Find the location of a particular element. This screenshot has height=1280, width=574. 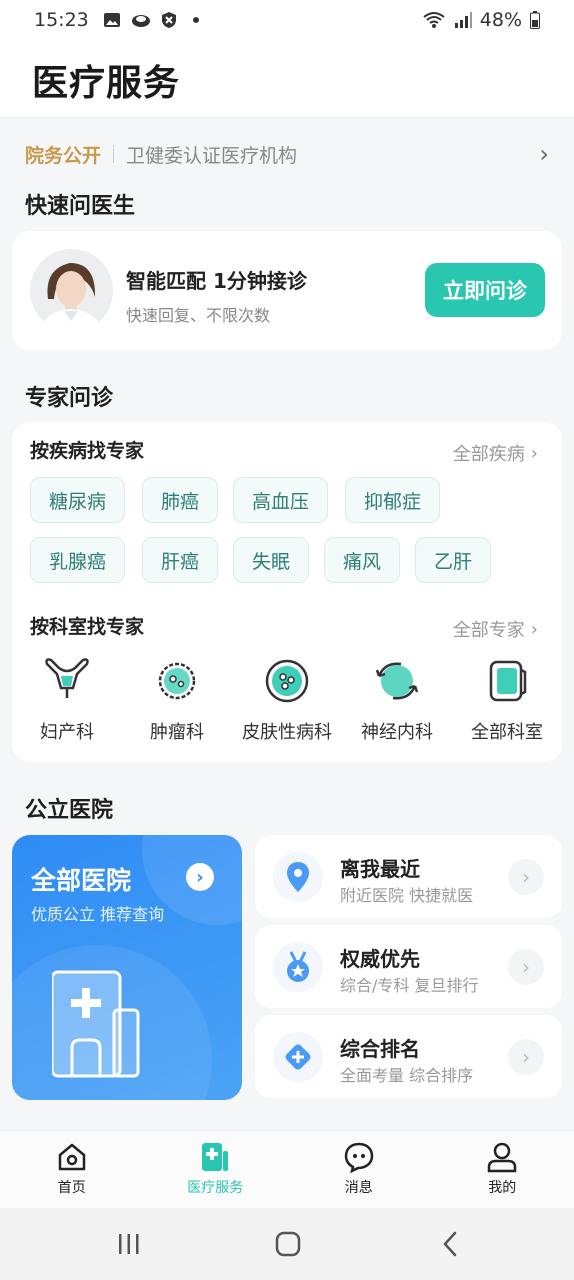

skin-icon is located at coordinates (287, 681).